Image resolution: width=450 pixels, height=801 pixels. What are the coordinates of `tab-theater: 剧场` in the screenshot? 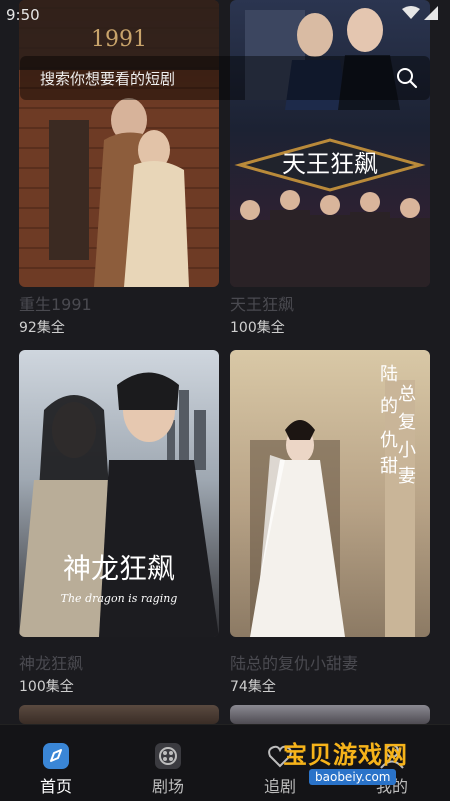 It's located at (168, 763).